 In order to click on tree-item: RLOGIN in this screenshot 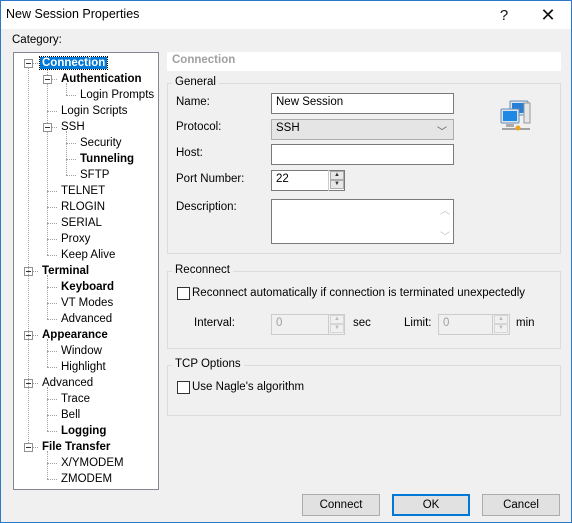, I will do `click(83, 207)`.